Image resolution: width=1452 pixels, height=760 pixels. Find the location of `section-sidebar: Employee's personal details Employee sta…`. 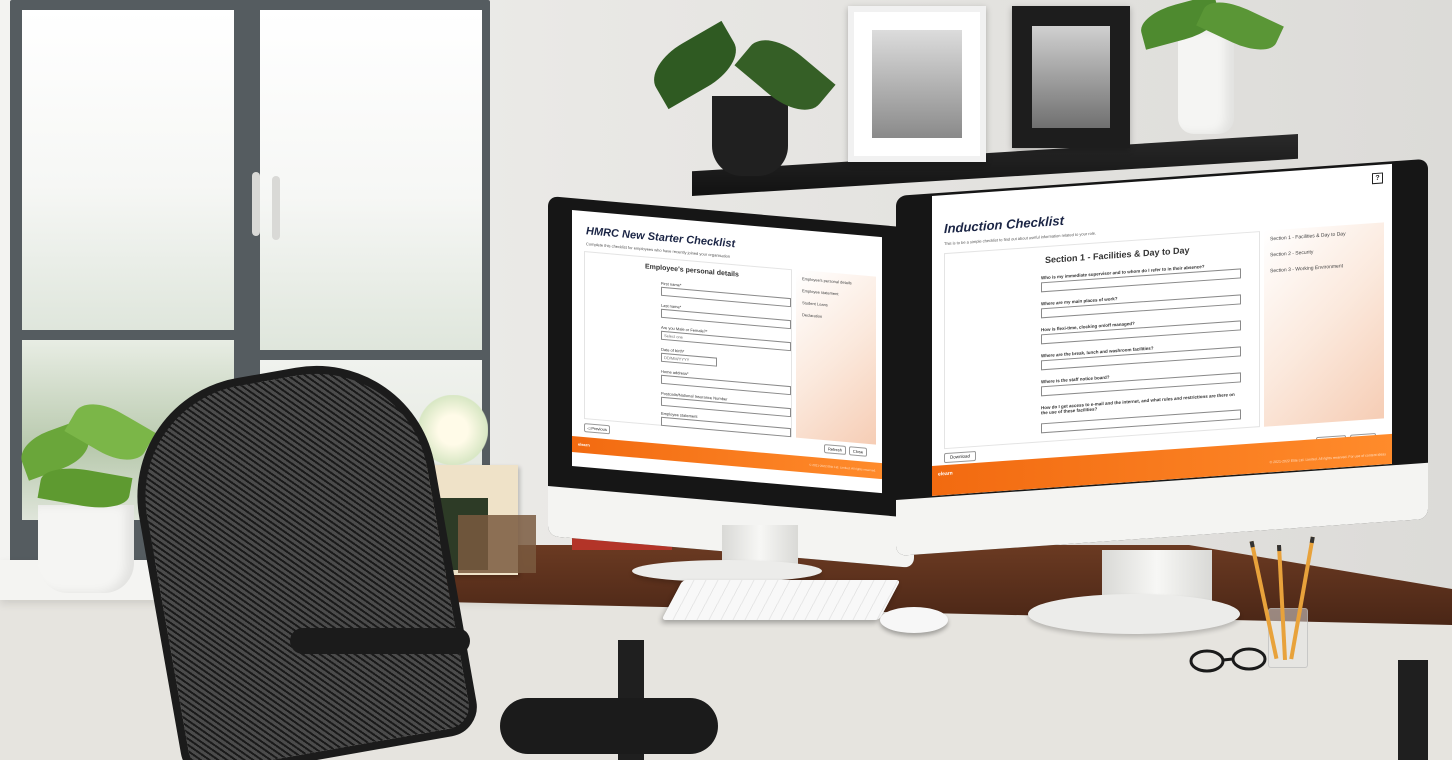

section-sidebar: Employee's personal details Employee sta… is located at coordinates (836, 357).